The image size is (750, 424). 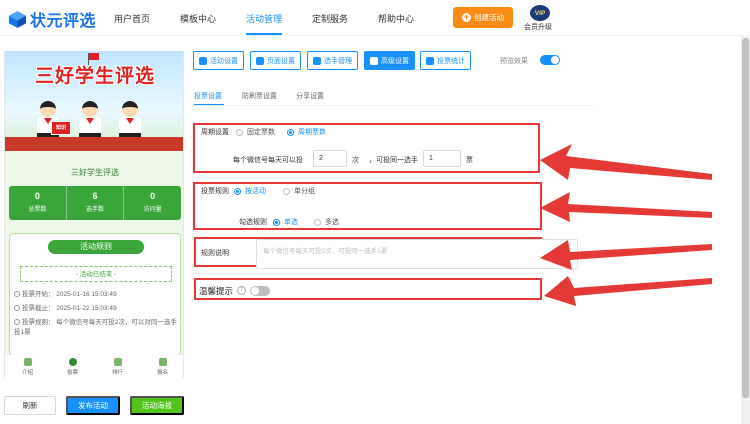 What do you see at coordinates (241, 290) in the screenshot?
I see `question-icon: ?` at bounding box center [241, 290].